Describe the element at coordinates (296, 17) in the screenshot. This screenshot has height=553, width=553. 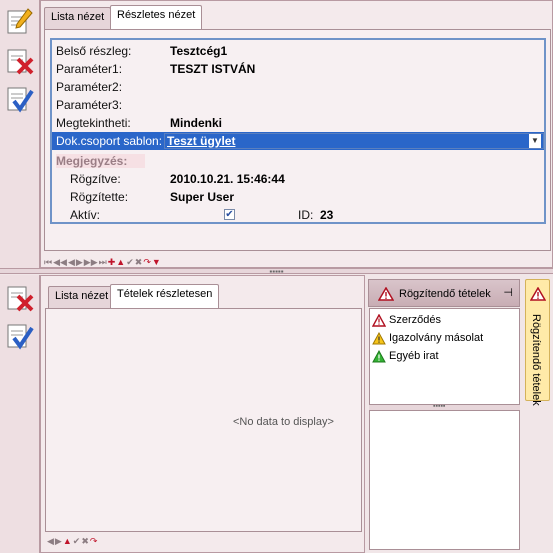
I see `top-tabbar: Lista nézet Részletes nézet` at that location.